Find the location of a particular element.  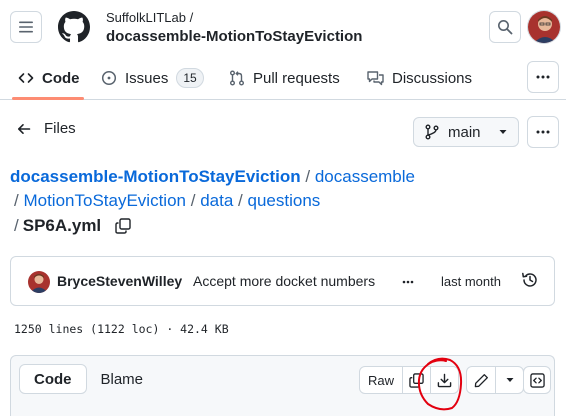

tab-pull-requests-label: Pull requests is located at coordinates (296, 78).